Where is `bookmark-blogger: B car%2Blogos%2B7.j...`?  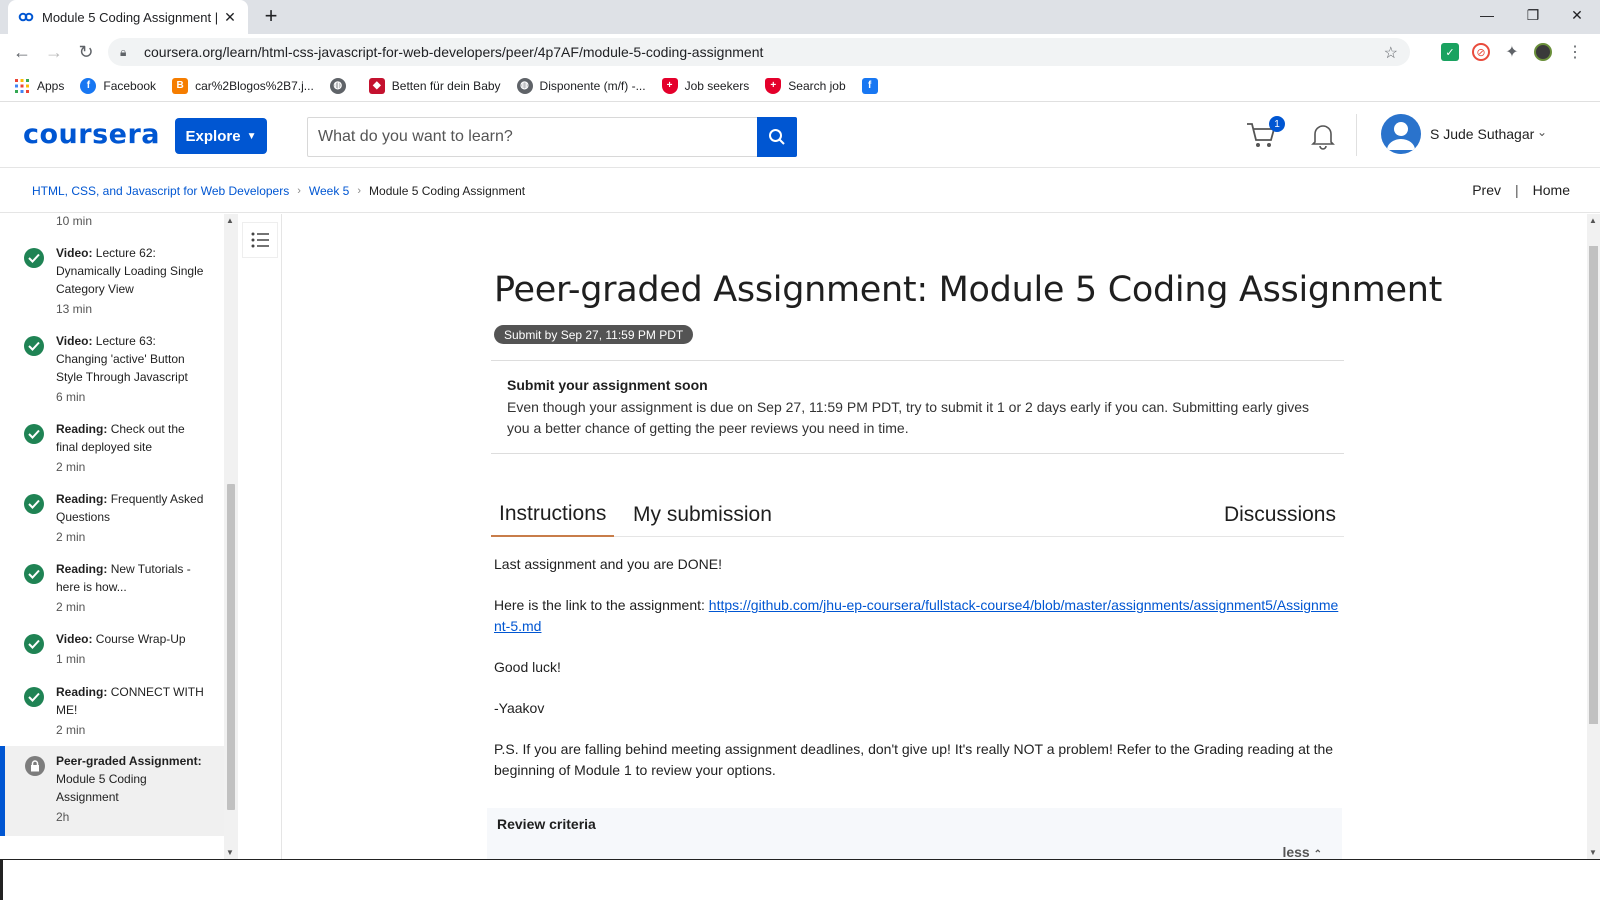
bookmark-blogger: B car%2Blogos%2B7.j... is located at coordinates (243, 85).